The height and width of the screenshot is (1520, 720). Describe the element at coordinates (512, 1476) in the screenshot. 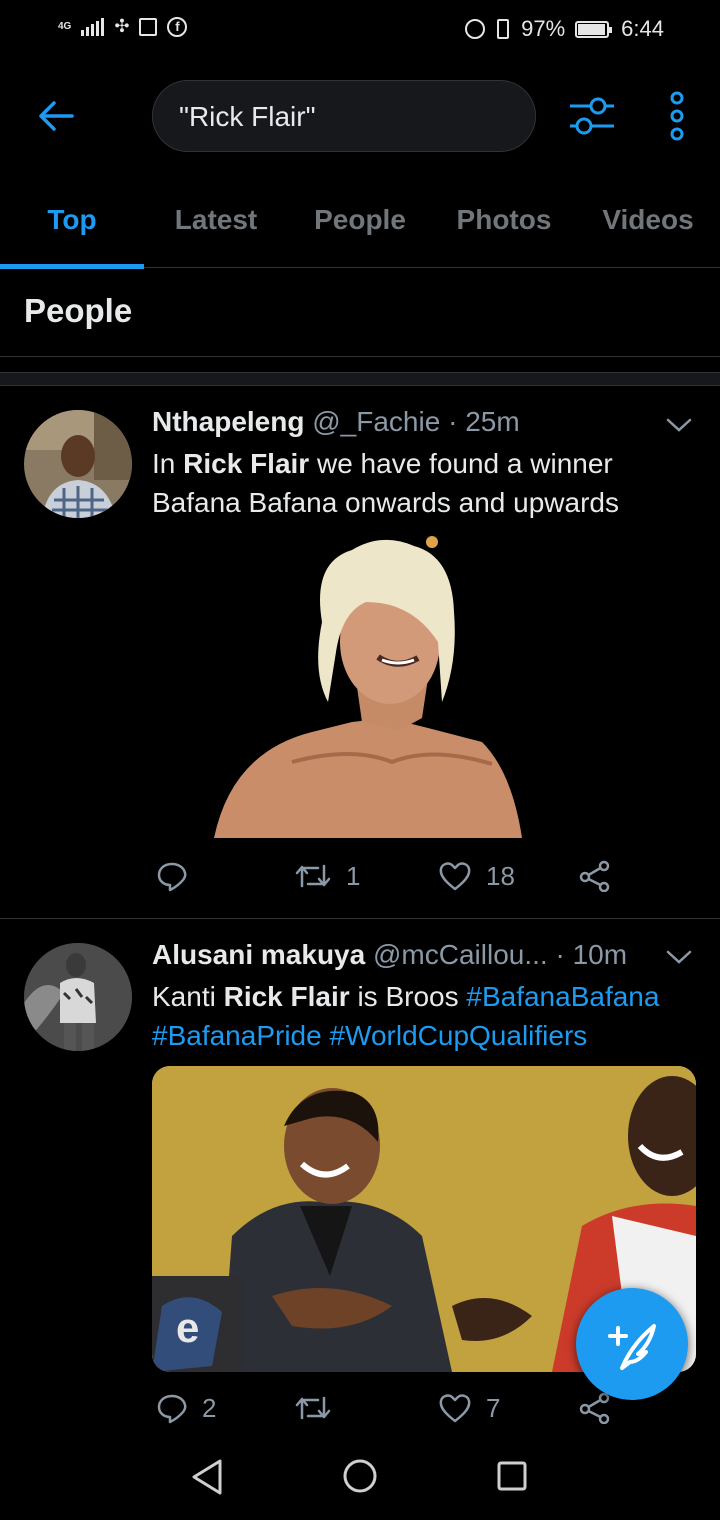

I see `nav-recents-icon` at that location.